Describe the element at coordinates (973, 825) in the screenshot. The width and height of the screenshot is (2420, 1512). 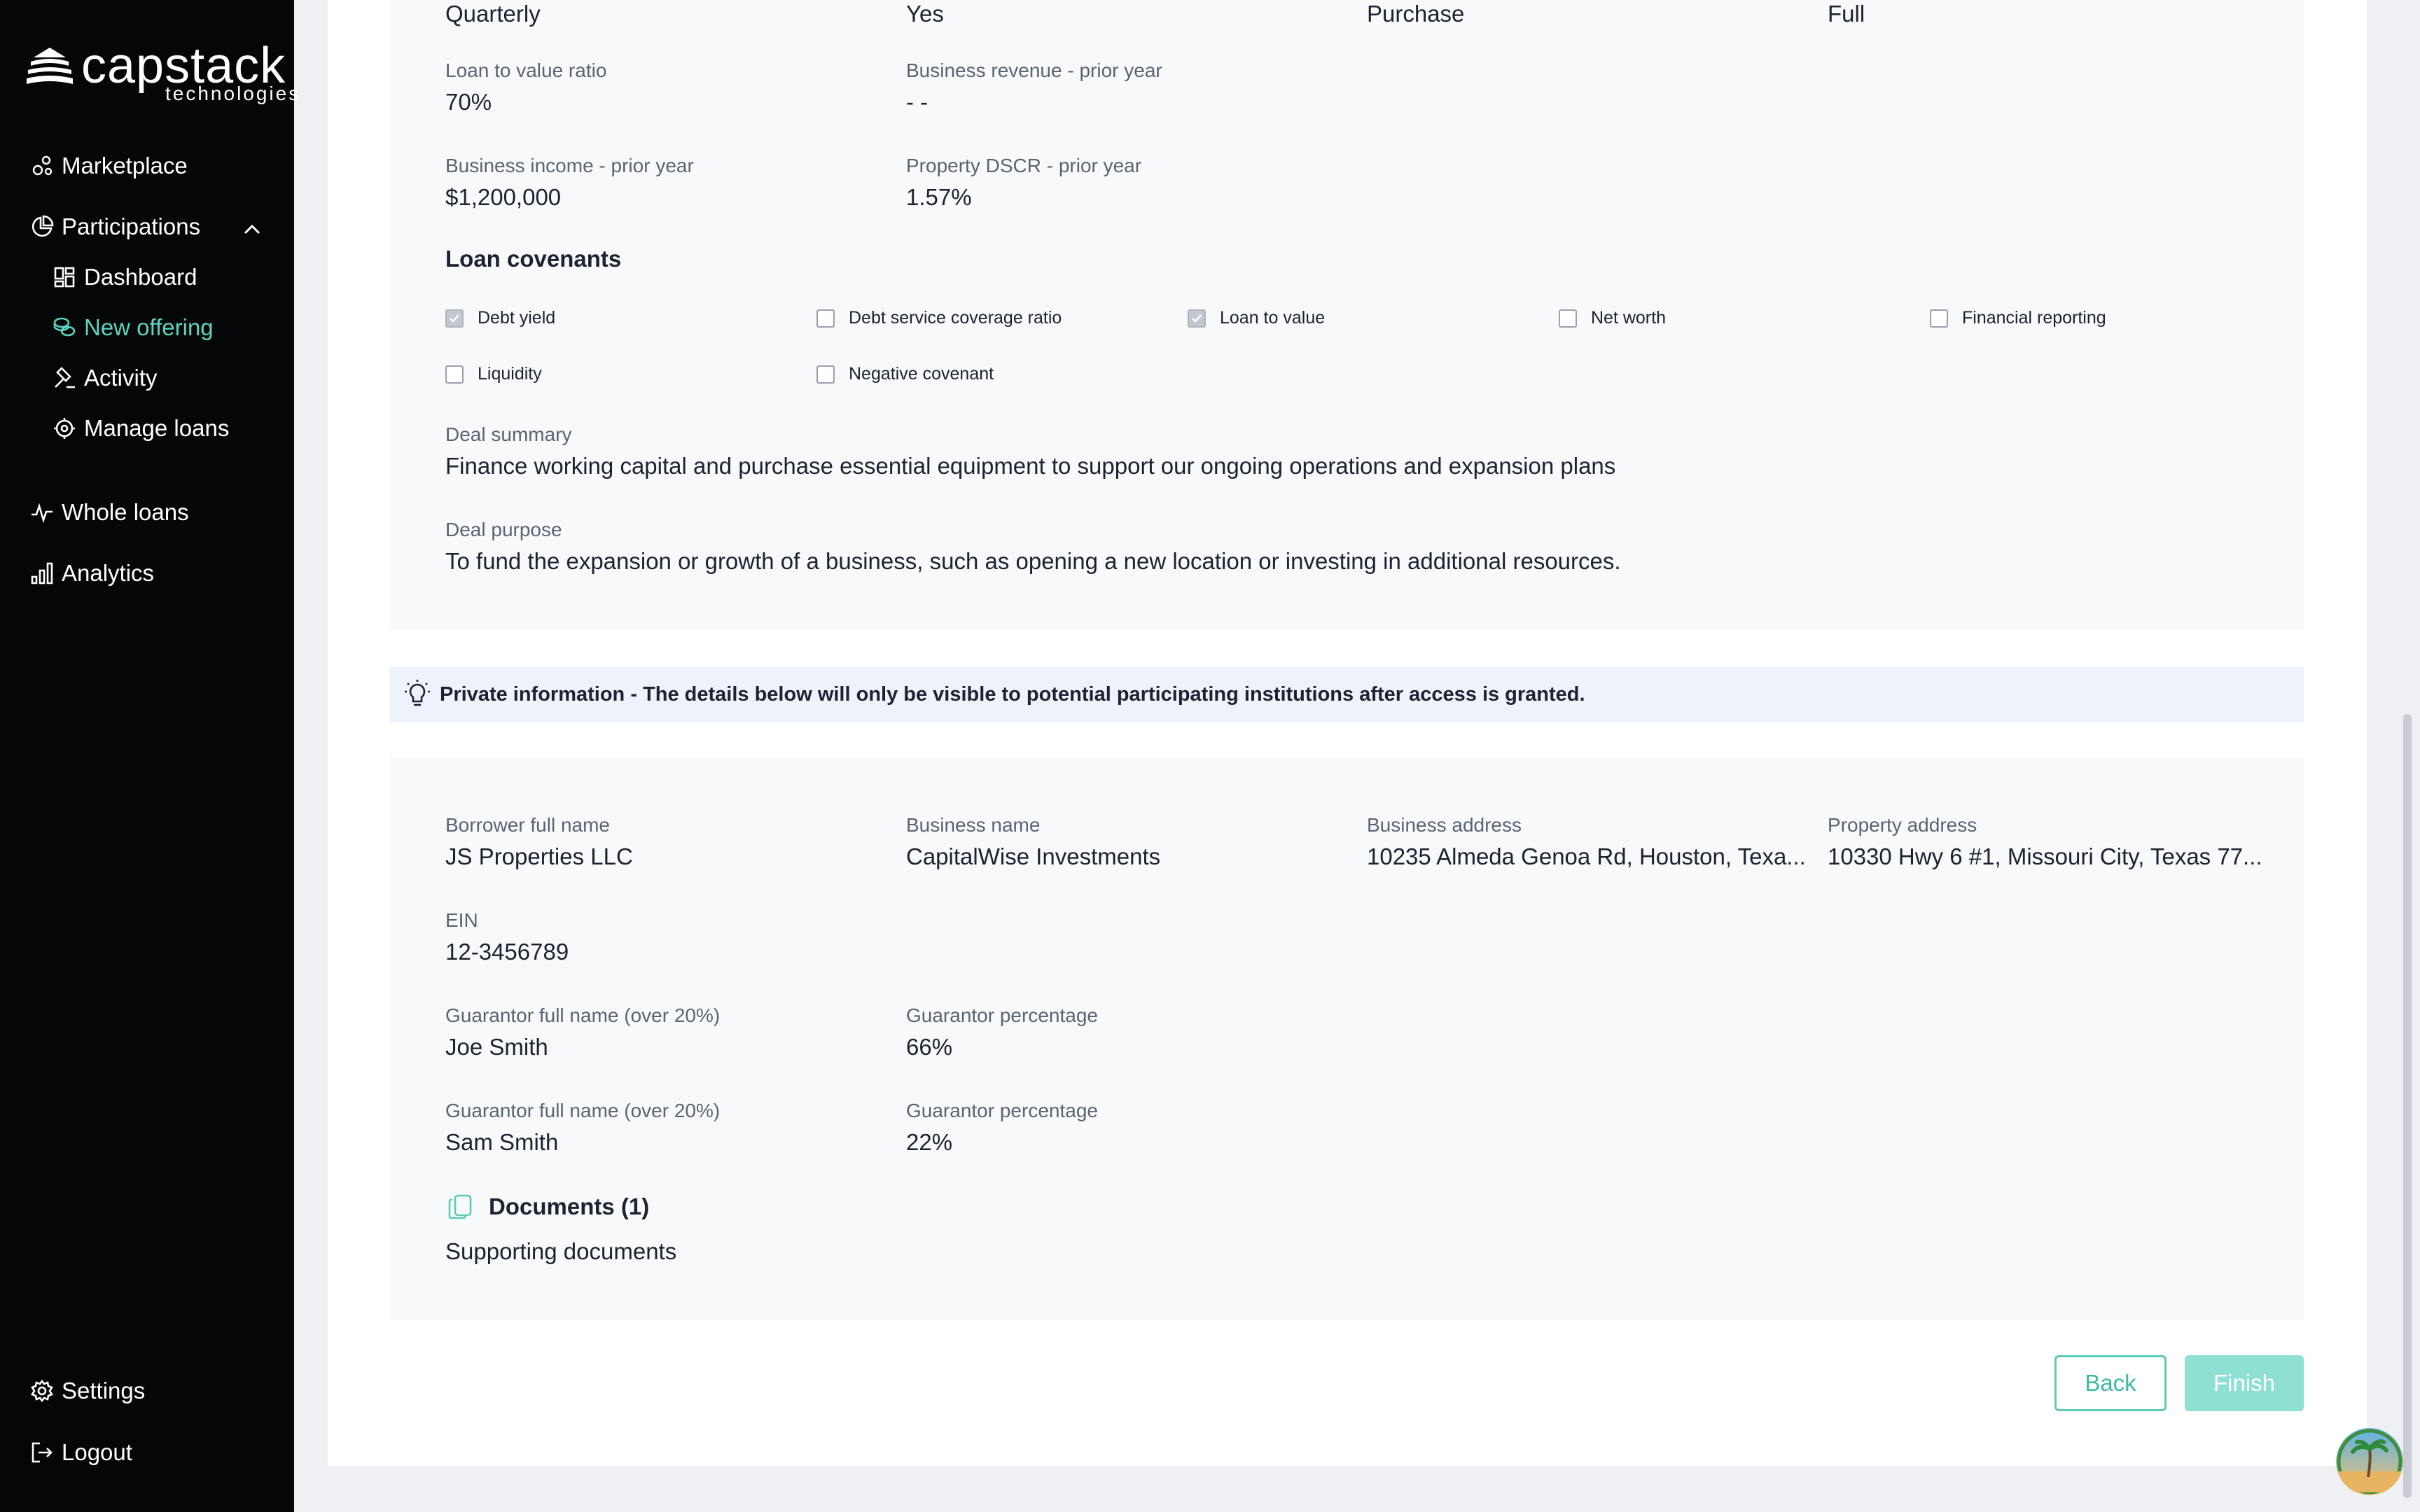
I see `business-name-label: Business name` at that location.